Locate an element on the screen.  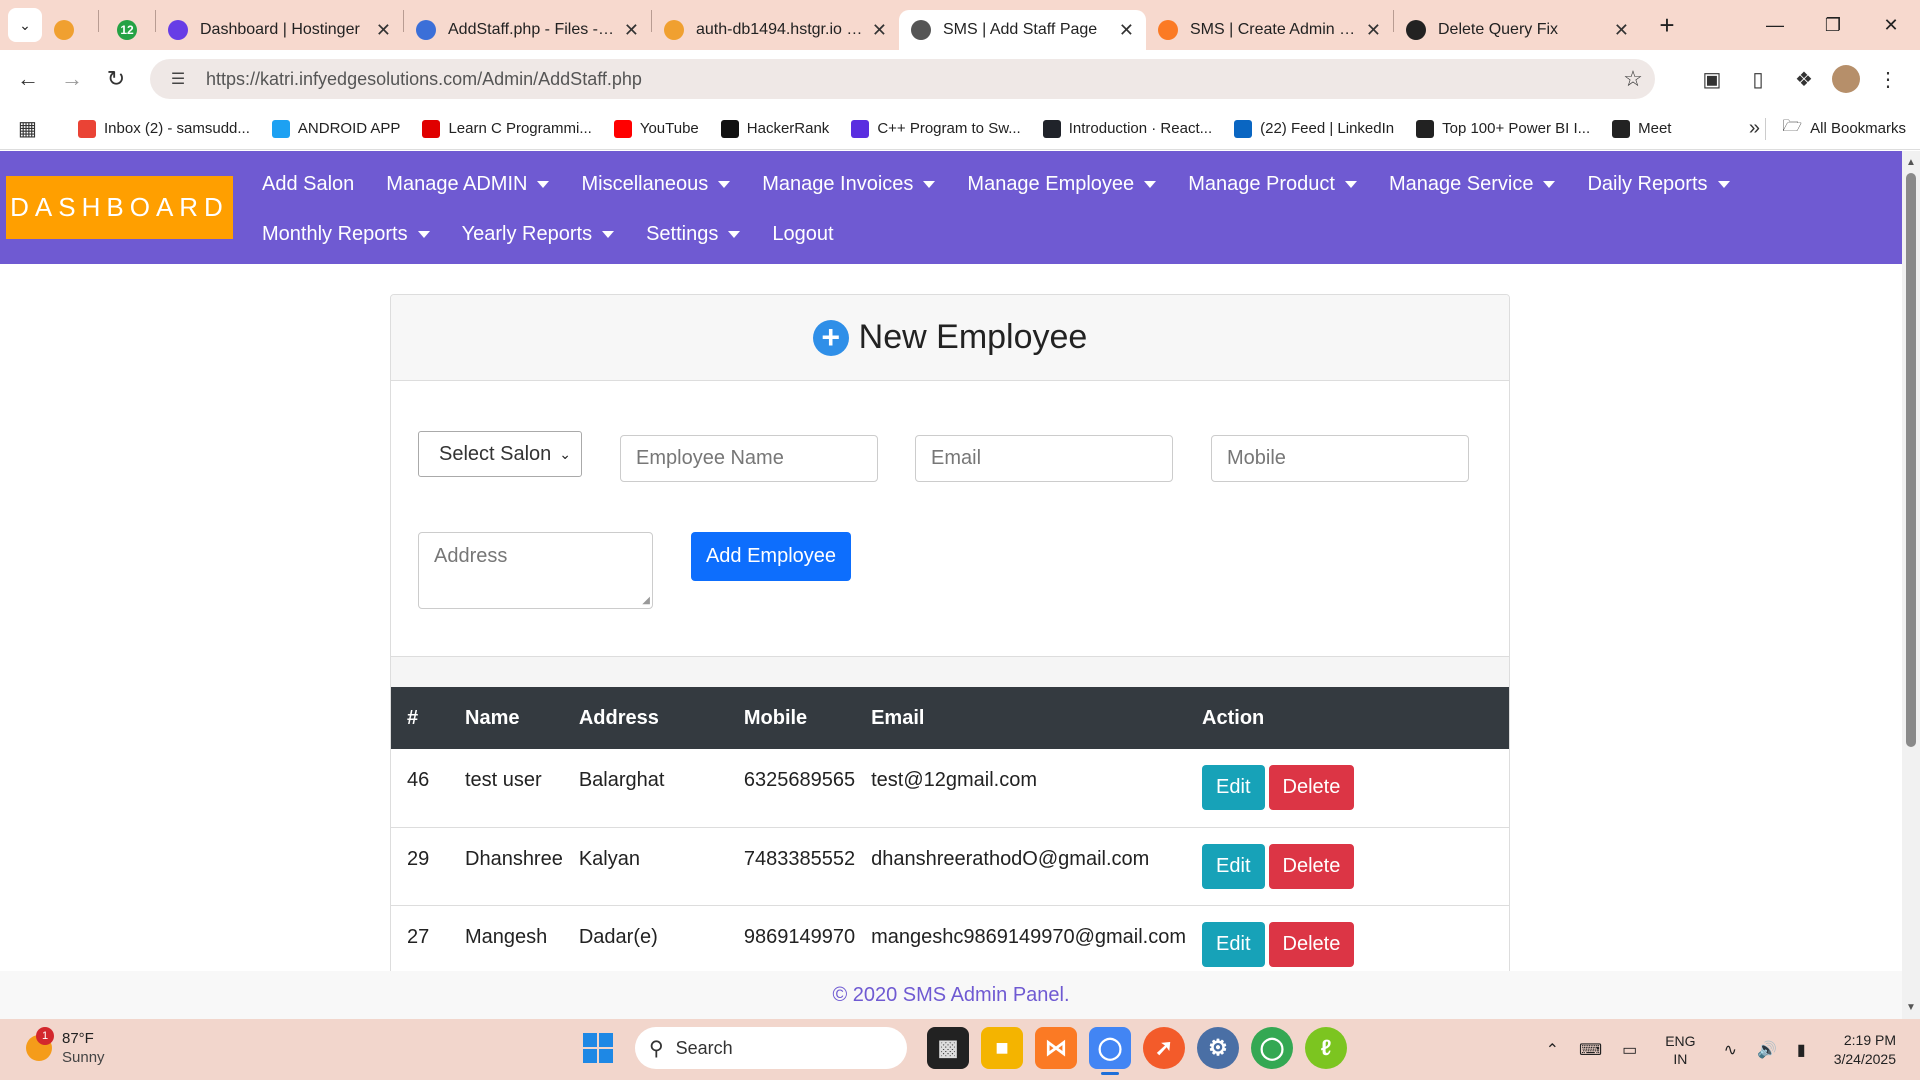
chrome-menu-icon: ⋮ is located at coordinates (1888, 79).